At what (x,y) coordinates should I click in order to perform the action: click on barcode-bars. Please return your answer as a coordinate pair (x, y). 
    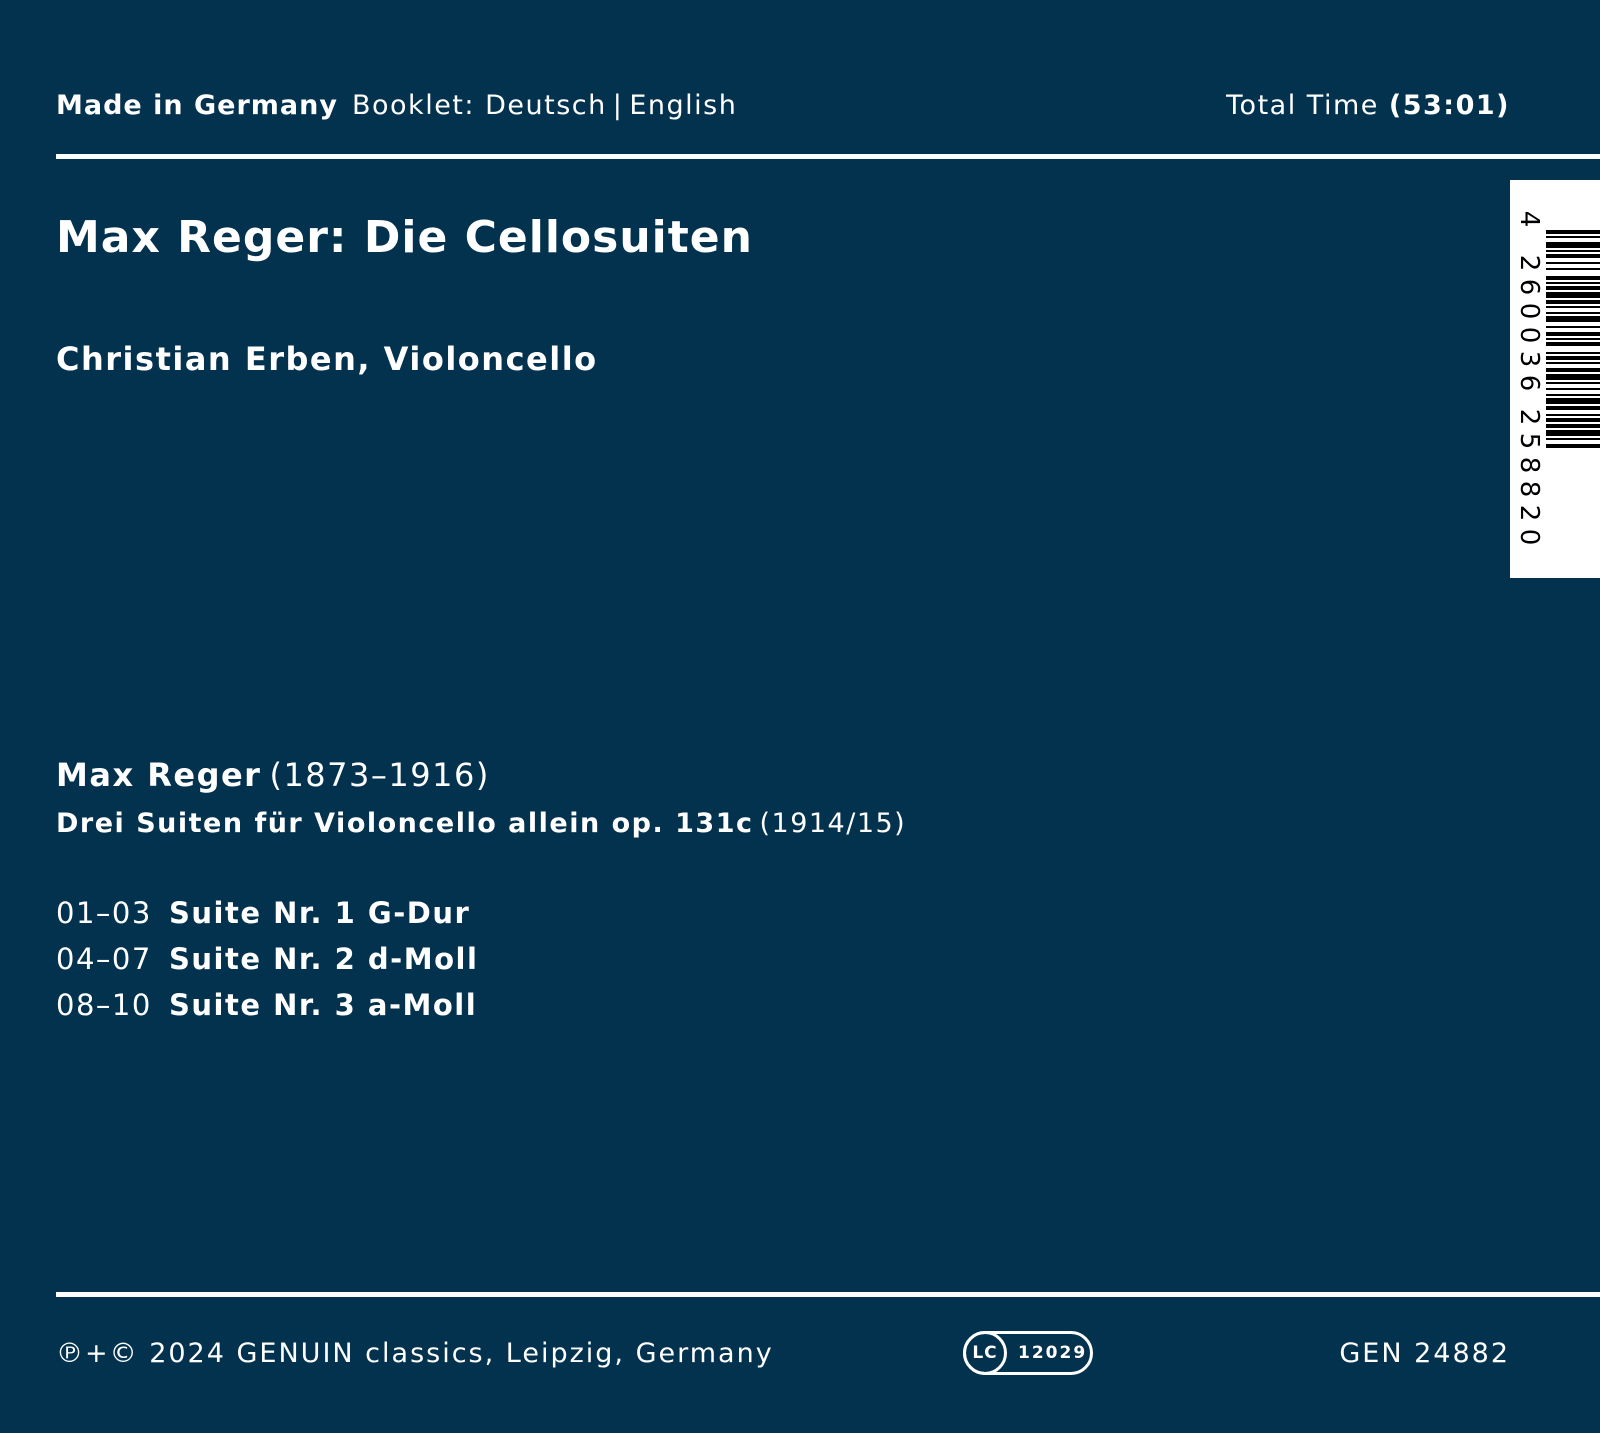
    Looking at the image, I should click on (1573, 339).